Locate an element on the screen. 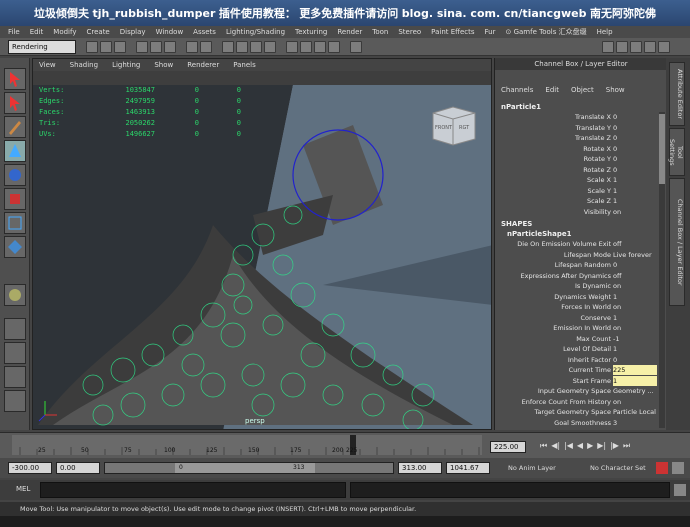 The image size is (690, 527). attr-row: Level Of Detail 1 is located at coordinates (576, 349).